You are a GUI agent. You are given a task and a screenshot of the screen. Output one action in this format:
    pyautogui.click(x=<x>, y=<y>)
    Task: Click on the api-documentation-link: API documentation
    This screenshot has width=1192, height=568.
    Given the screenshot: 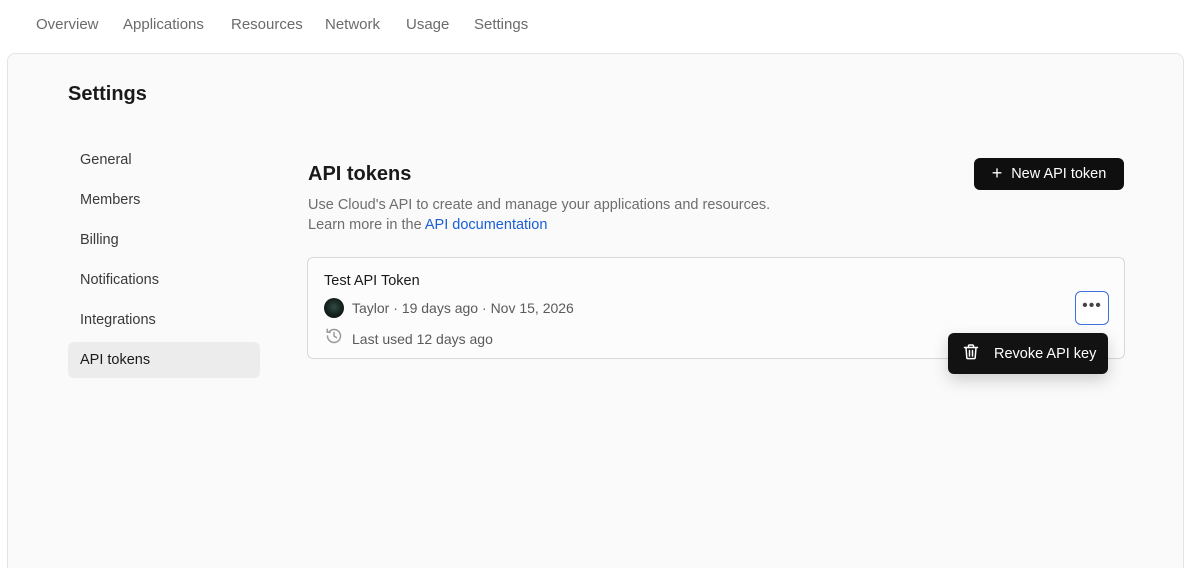 What is the action you would take?
    pyautogui.click(x=486, y=225)
    